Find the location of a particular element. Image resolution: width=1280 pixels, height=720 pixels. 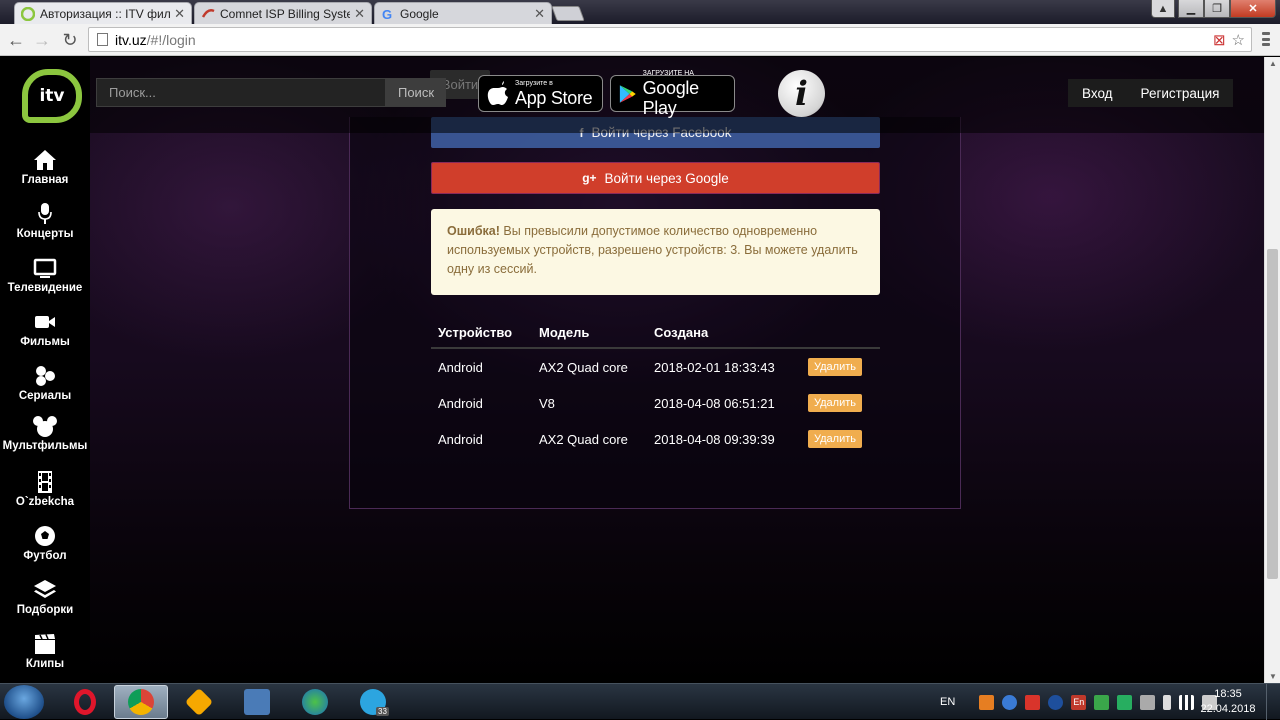

maximize-window-button: ❐ is located at coordinates (1217, 9).